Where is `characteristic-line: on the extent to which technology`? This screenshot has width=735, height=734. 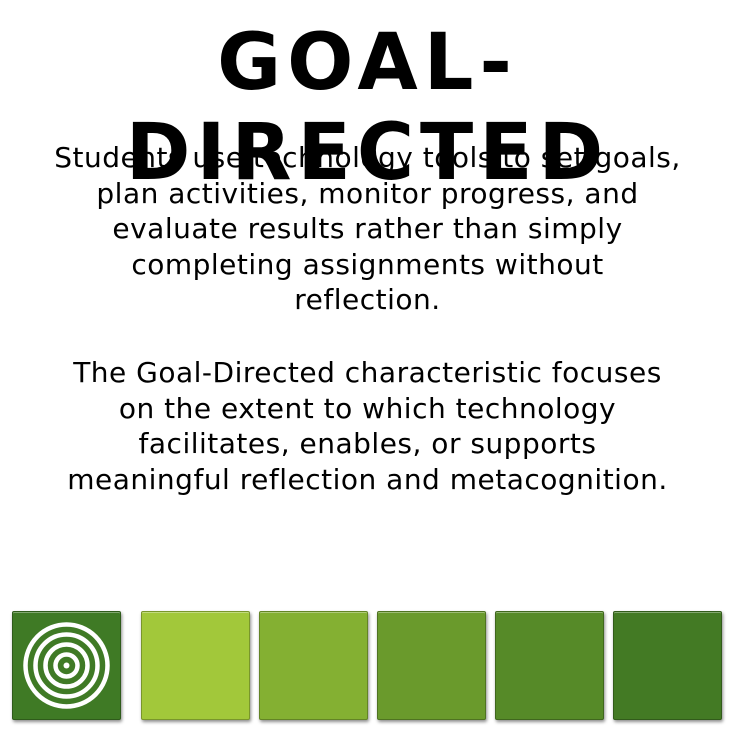
characteristic-line: on the extent to which technology is located at coordinates (367, 408).